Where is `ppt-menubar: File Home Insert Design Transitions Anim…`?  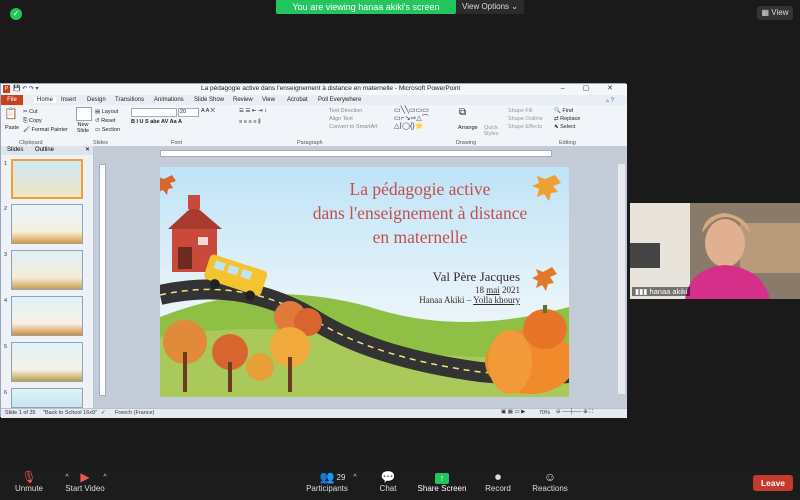
ppt-menubar: File Home Insert Design Transitions Anim… is located at coordinates (314, 100).